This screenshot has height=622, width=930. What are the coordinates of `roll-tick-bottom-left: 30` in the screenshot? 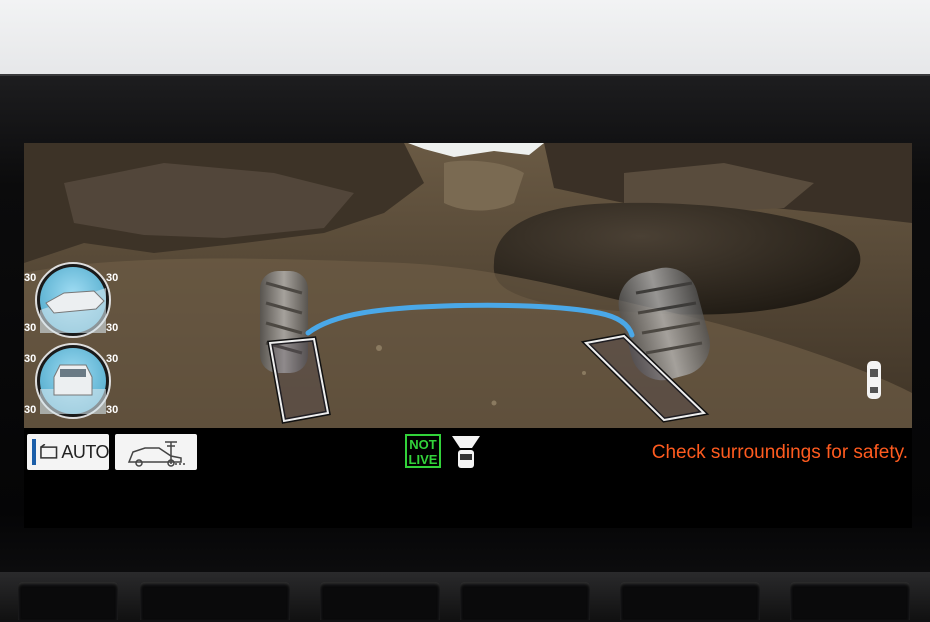 It's located at (30, 410).